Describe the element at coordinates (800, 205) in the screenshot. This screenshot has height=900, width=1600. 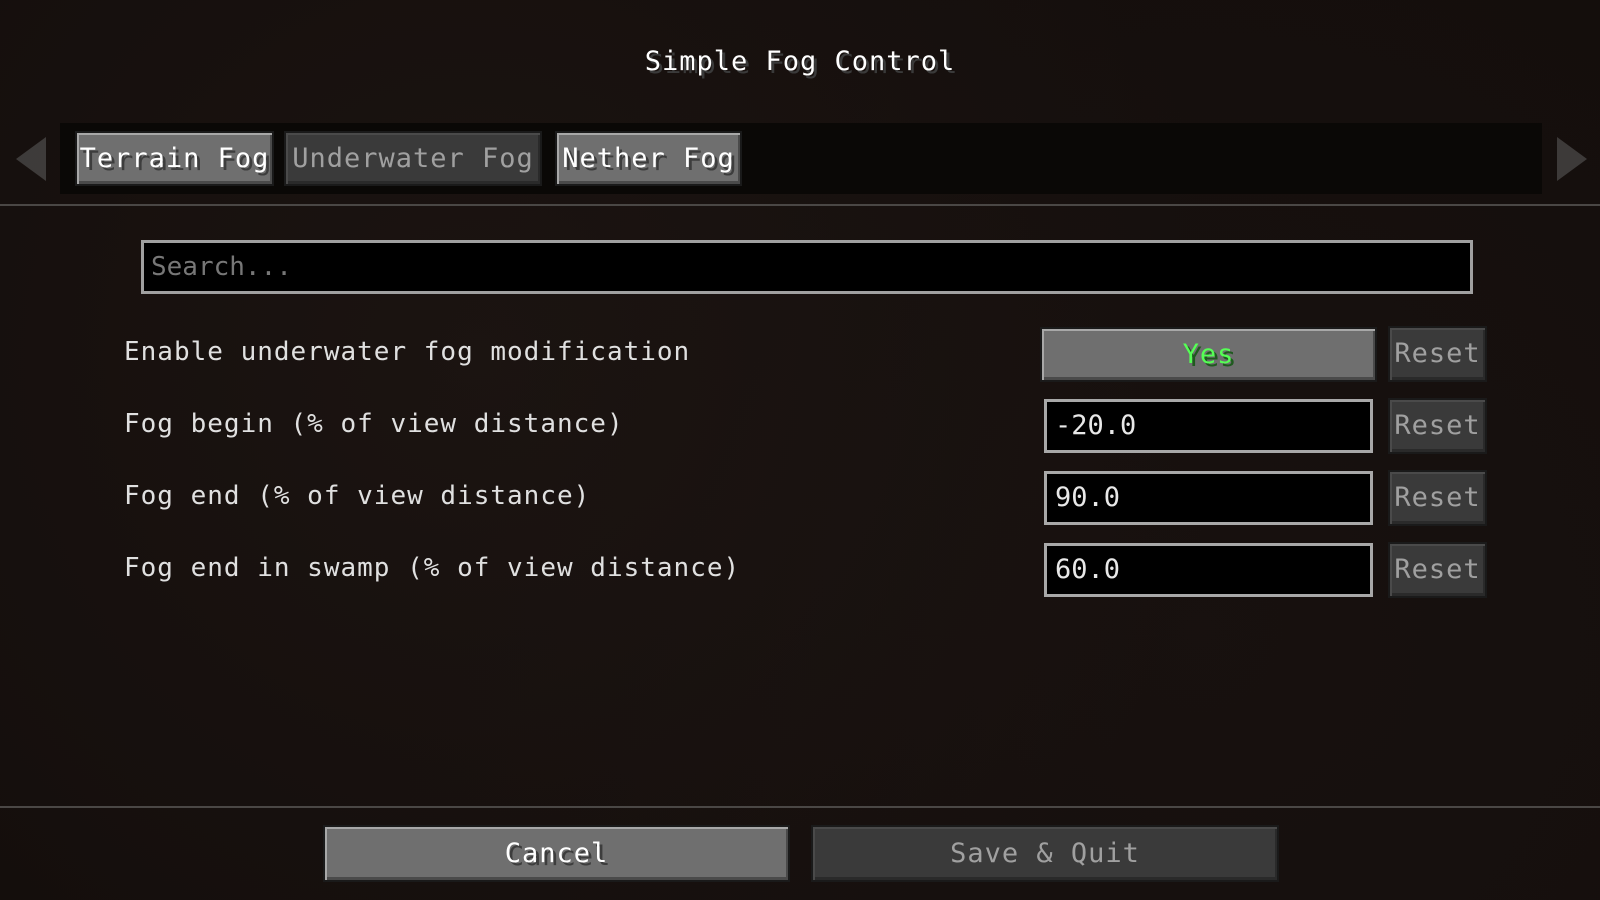
I see `header-divider` at that location.